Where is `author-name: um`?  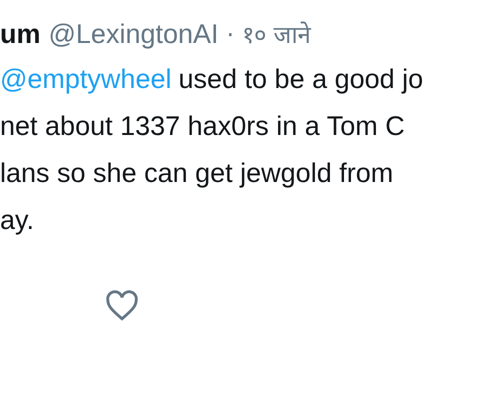
author-name: um is located at coordinates (20, 34).